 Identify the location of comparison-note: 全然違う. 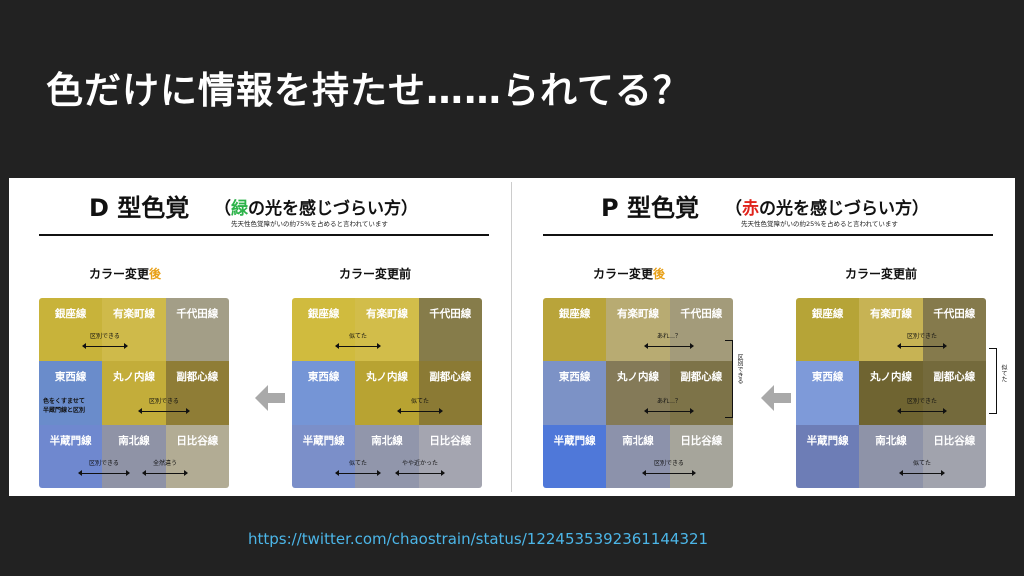
(165, 467).